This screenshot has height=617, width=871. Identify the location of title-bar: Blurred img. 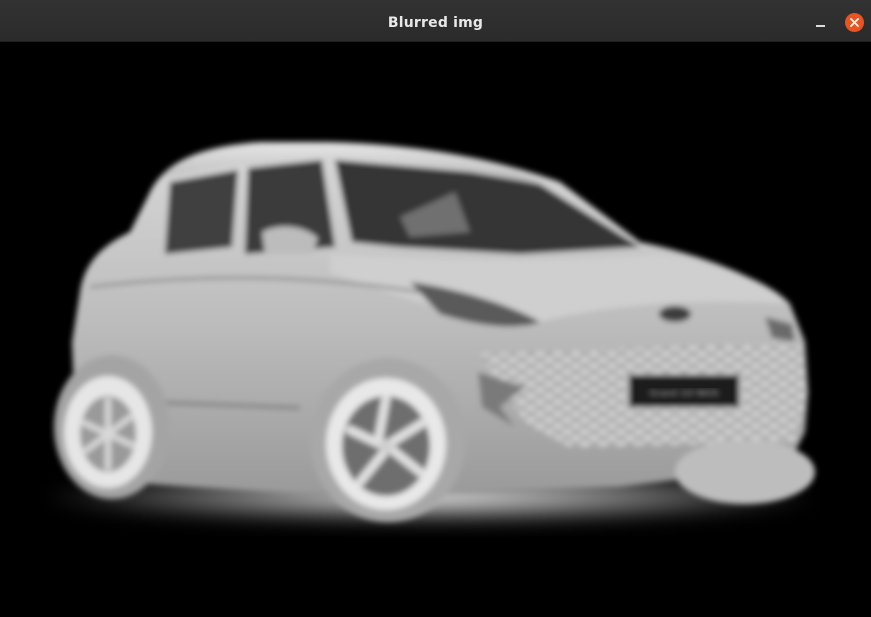
(435, 21).